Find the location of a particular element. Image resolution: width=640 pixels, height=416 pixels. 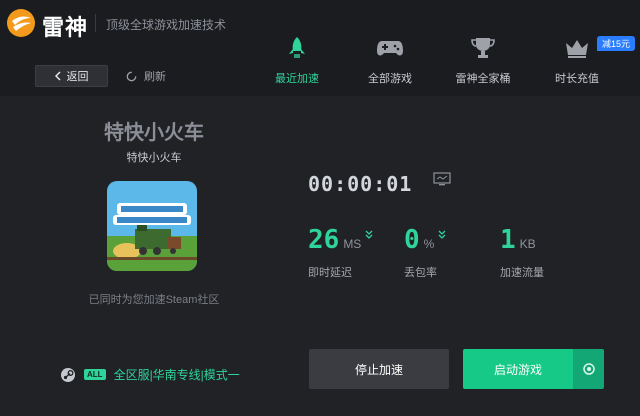

settings-icon is located at coordinates (588, 369).